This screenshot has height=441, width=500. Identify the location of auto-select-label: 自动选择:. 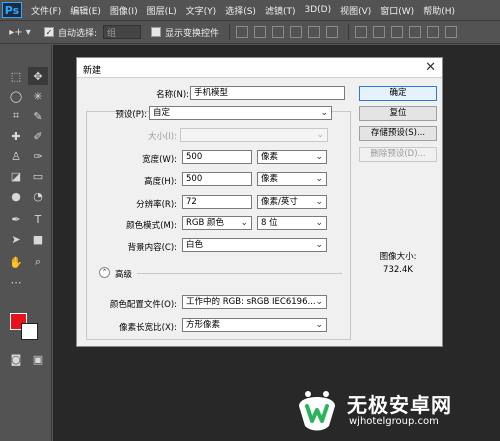
(78, 33).